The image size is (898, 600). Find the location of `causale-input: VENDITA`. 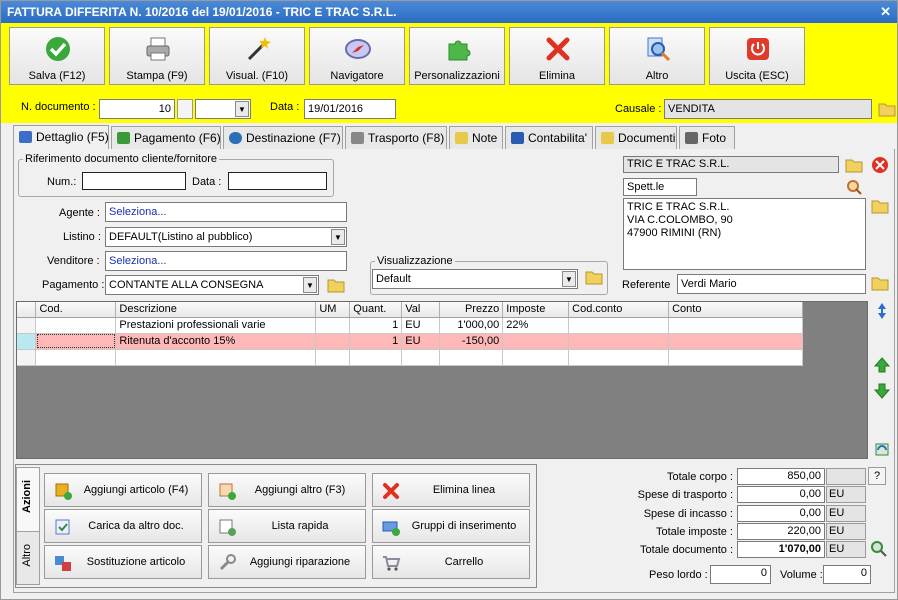

causale-input: VENDITA is located at coordinates (768, 109).